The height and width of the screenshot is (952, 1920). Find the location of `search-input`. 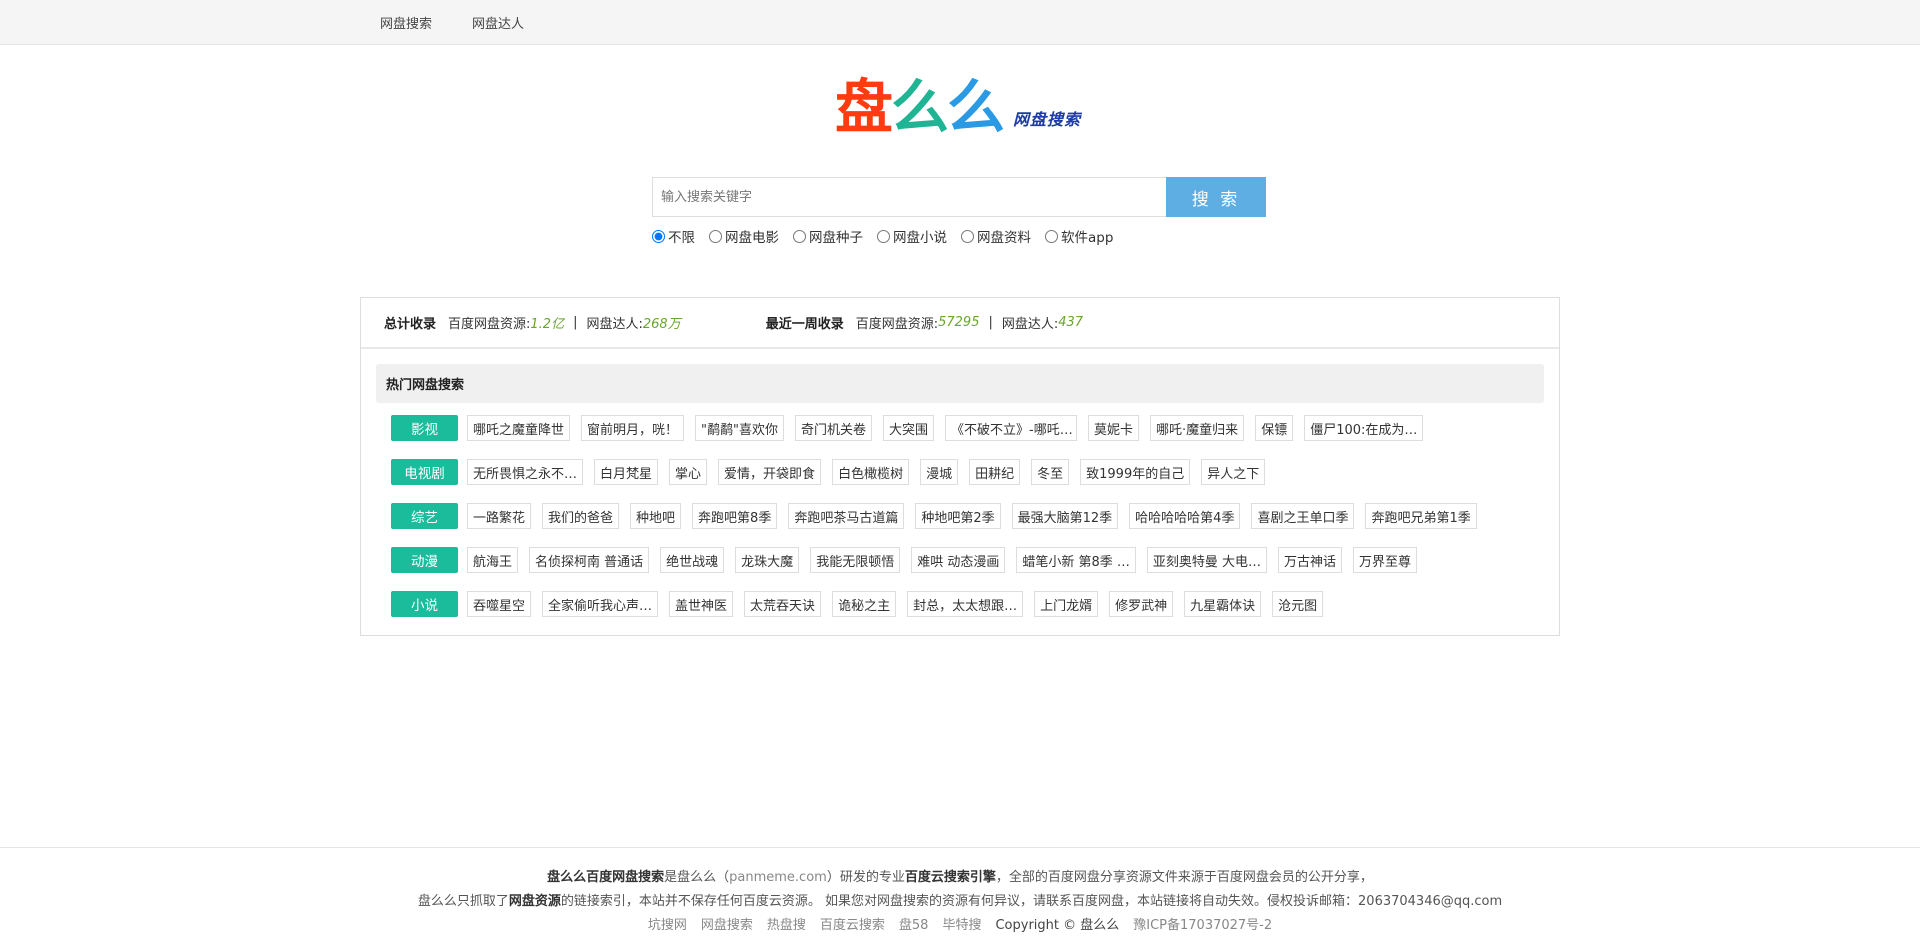

search-input is located at coordinates (909, 197).